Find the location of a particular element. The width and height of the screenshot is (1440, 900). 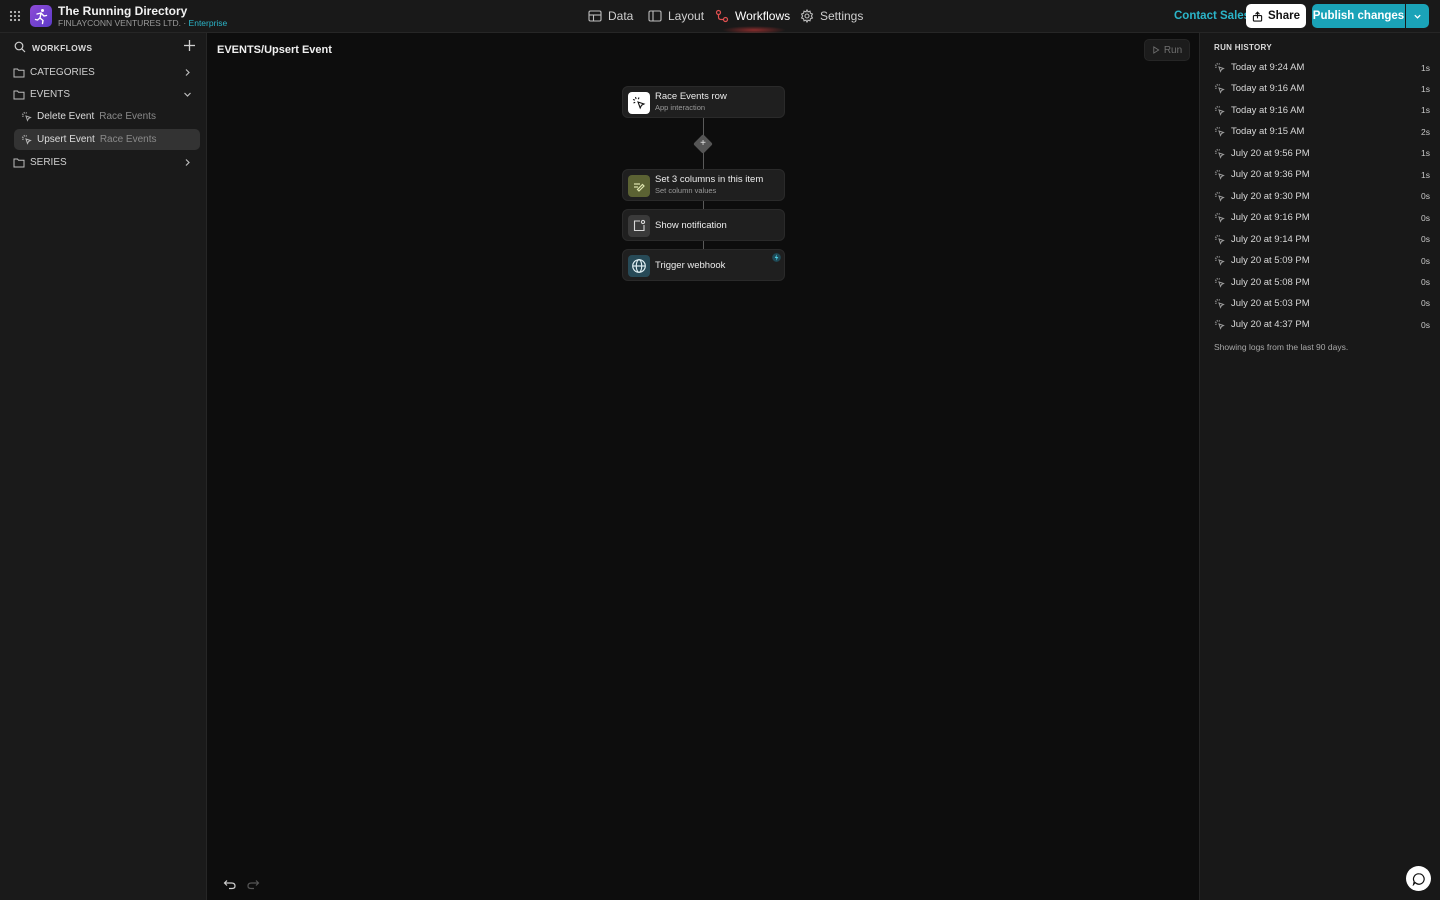

nav-settings-label: Settings is located at coordinates (842, 16).